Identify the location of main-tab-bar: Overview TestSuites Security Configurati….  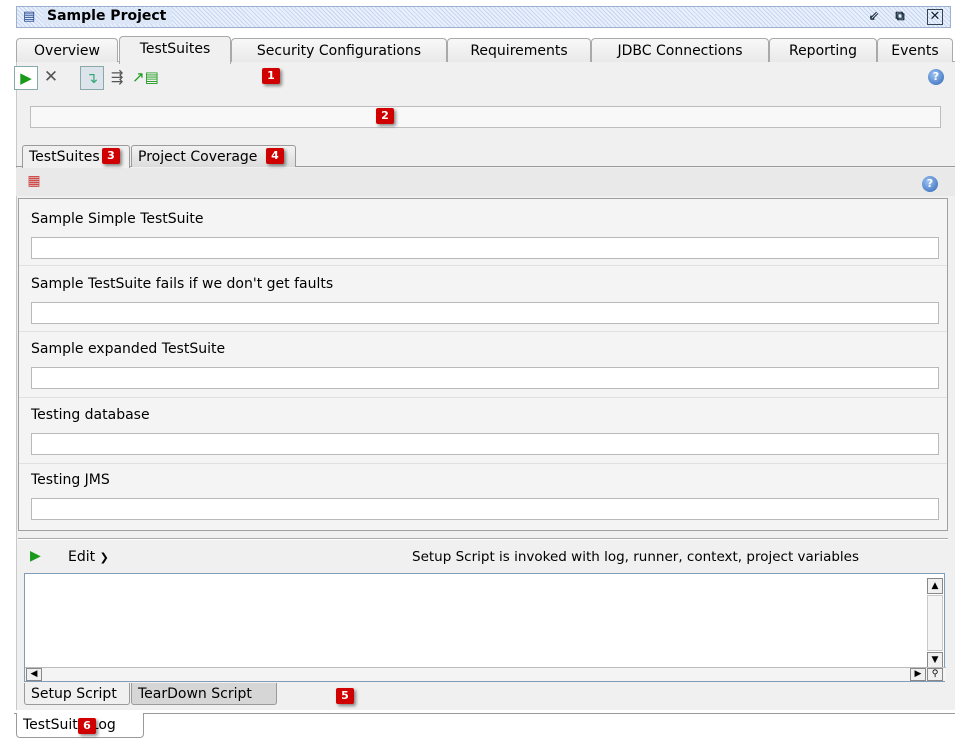
(485, 50).